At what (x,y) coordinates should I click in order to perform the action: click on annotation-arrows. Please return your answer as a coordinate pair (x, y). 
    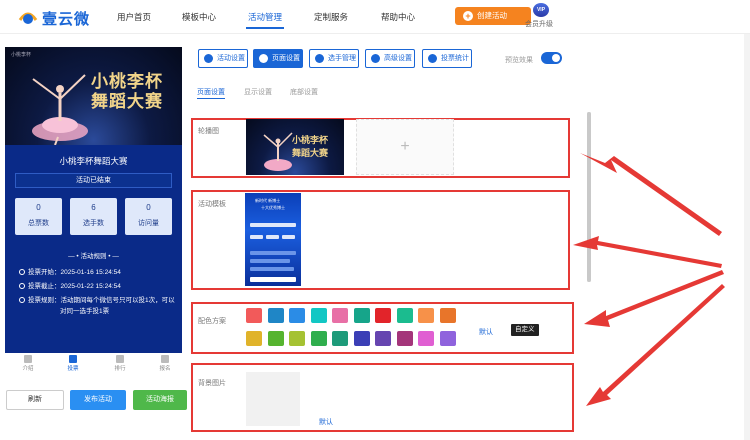
    Looking at the image, I should click on (649, 279).